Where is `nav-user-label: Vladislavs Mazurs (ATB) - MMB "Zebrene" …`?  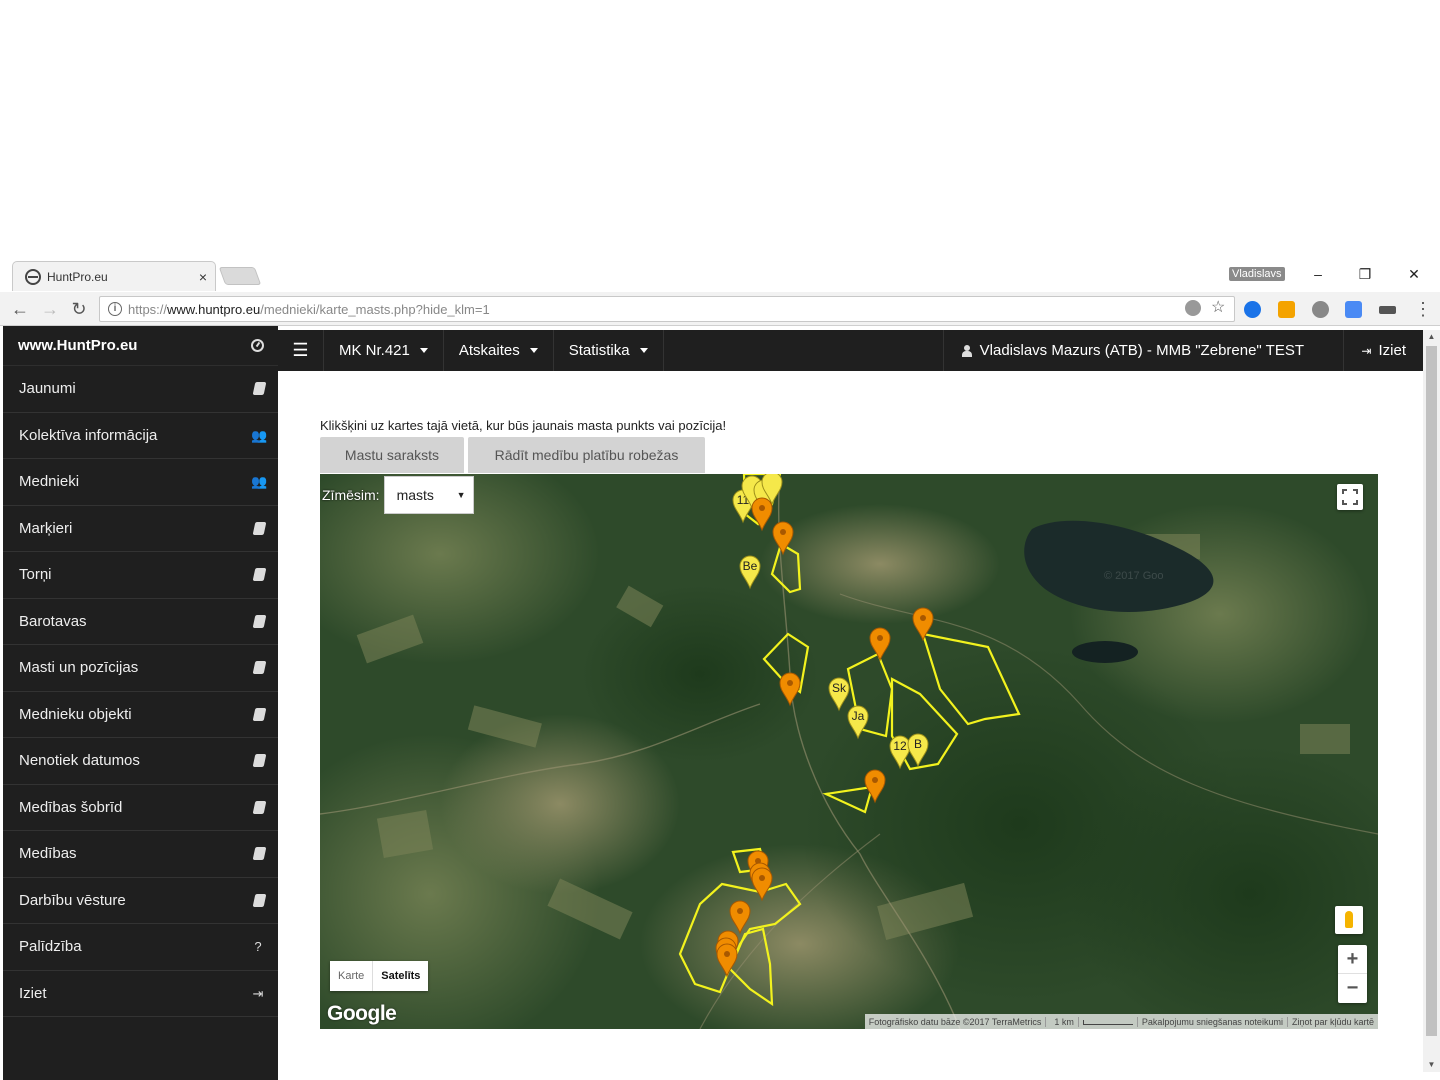 nav-user-label: Vladislavs Mazurs (ATB) - MMB "Zebrene" … is located at coordinates (1141, 350).